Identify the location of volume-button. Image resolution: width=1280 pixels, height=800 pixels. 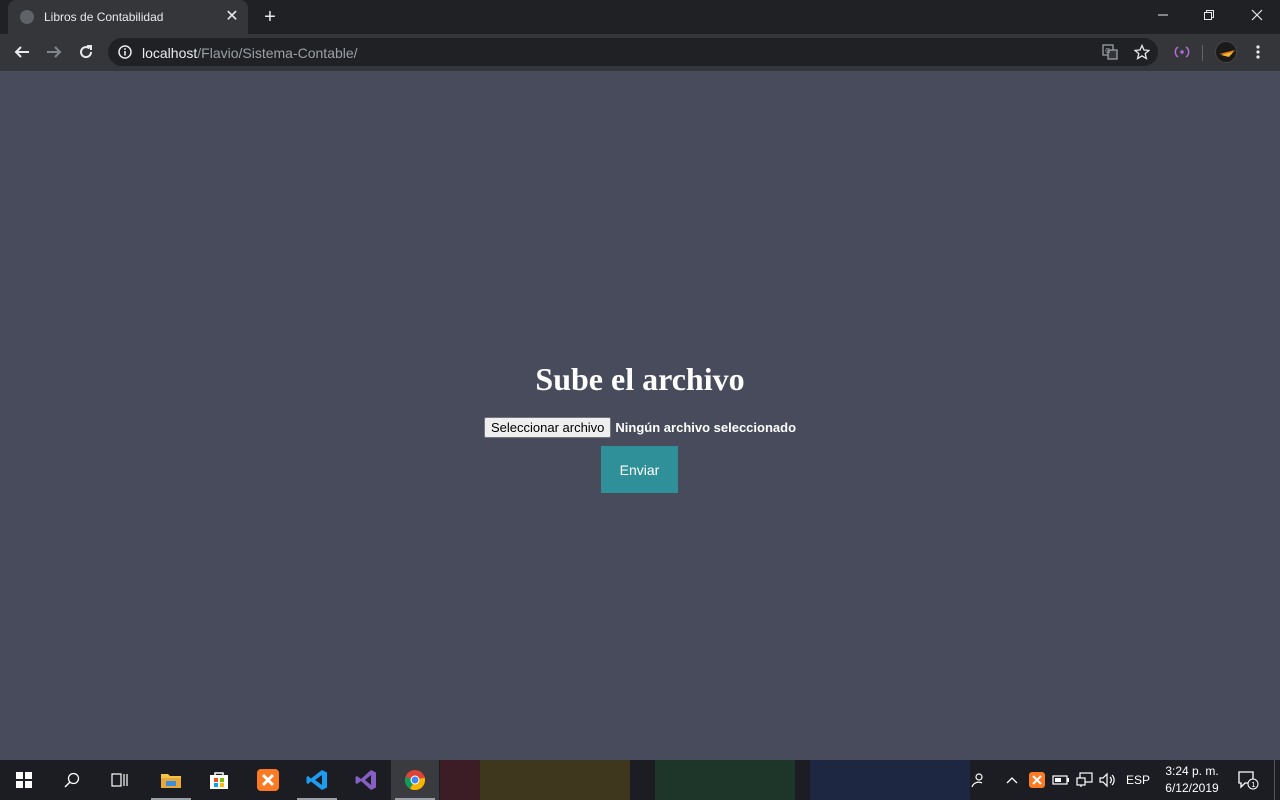
(1108, 780).